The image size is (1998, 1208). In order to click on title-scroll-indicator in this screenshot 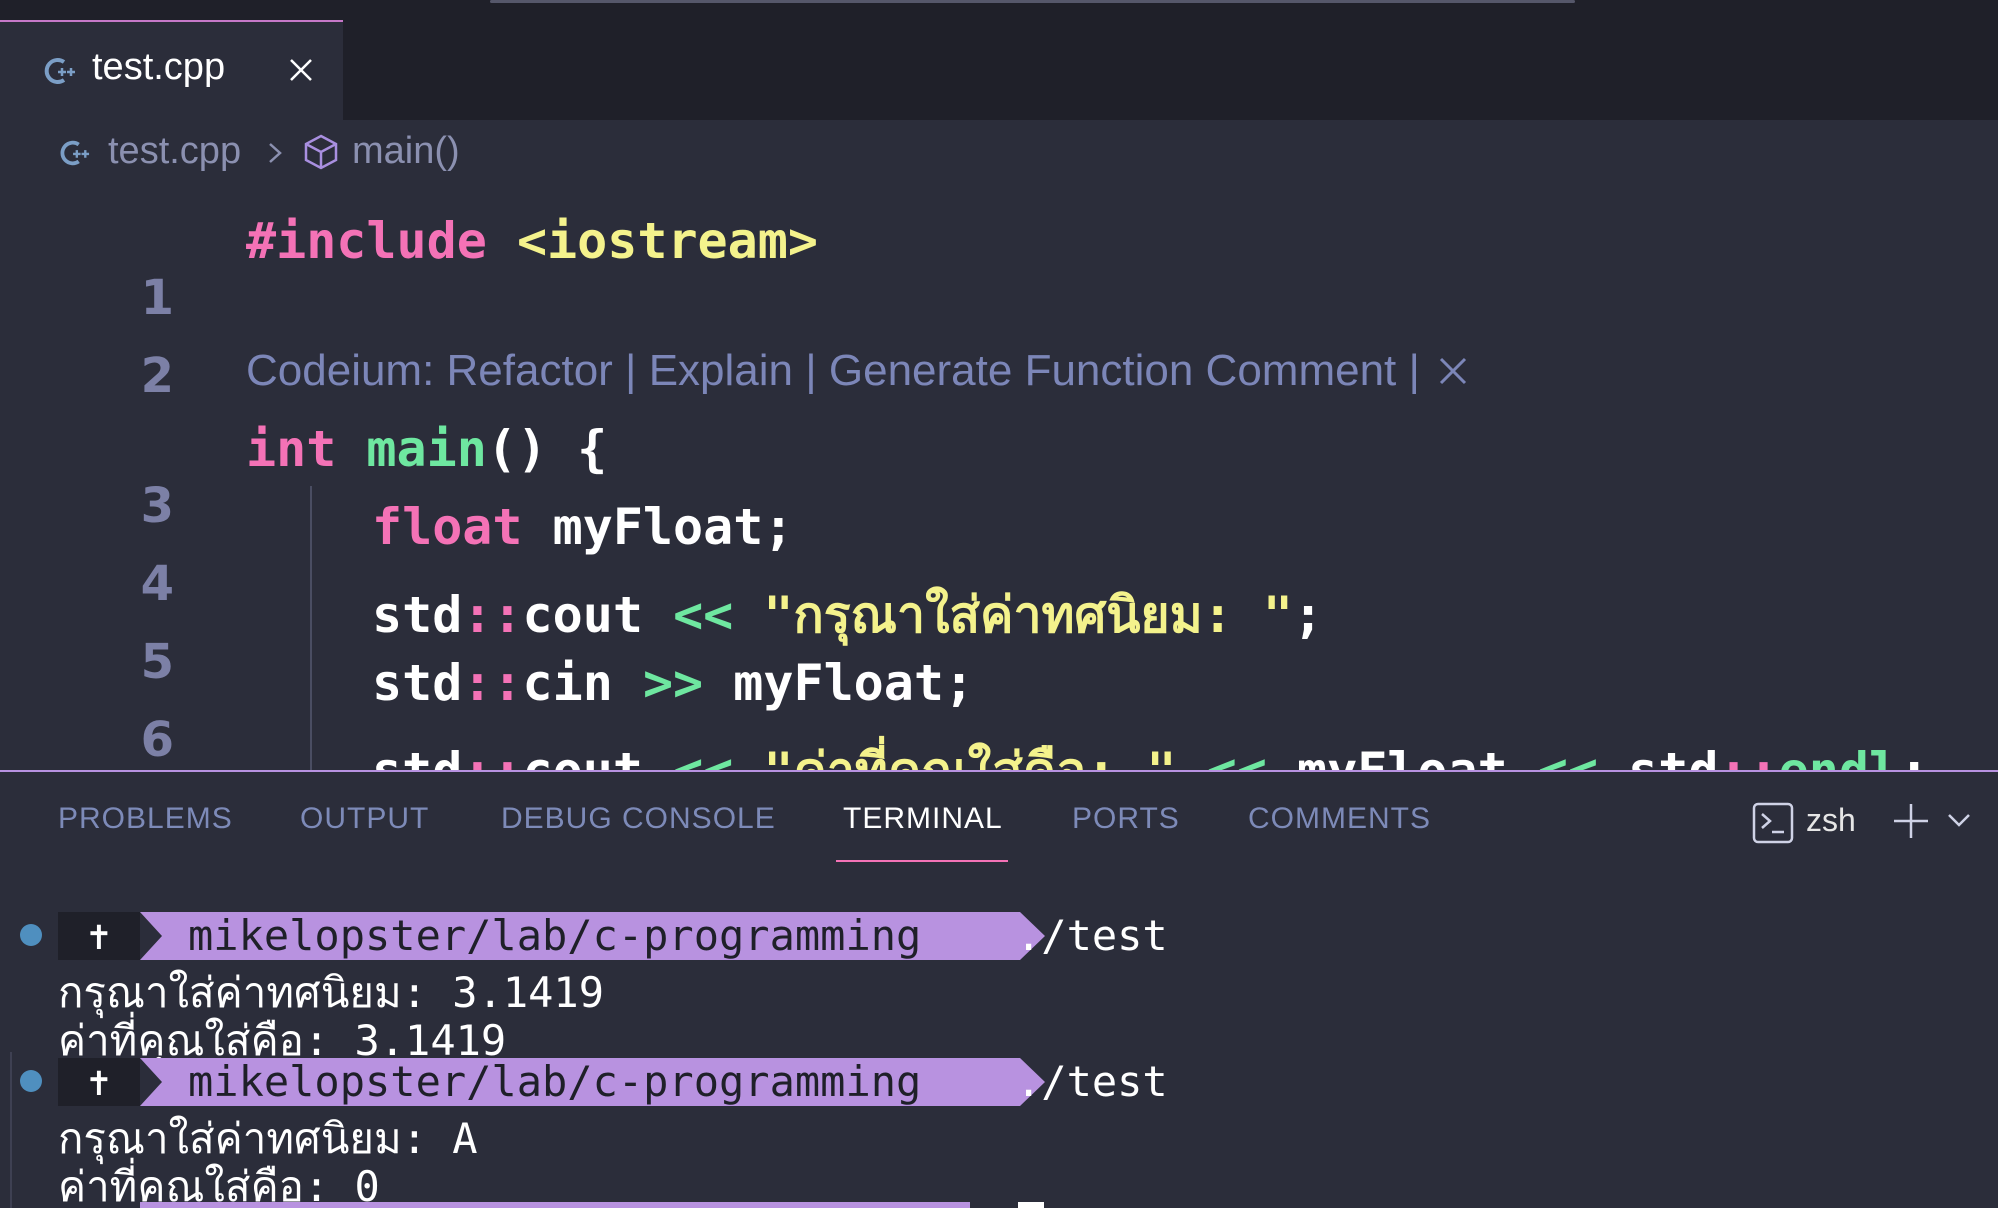, I will do `click(1032, 1)`.